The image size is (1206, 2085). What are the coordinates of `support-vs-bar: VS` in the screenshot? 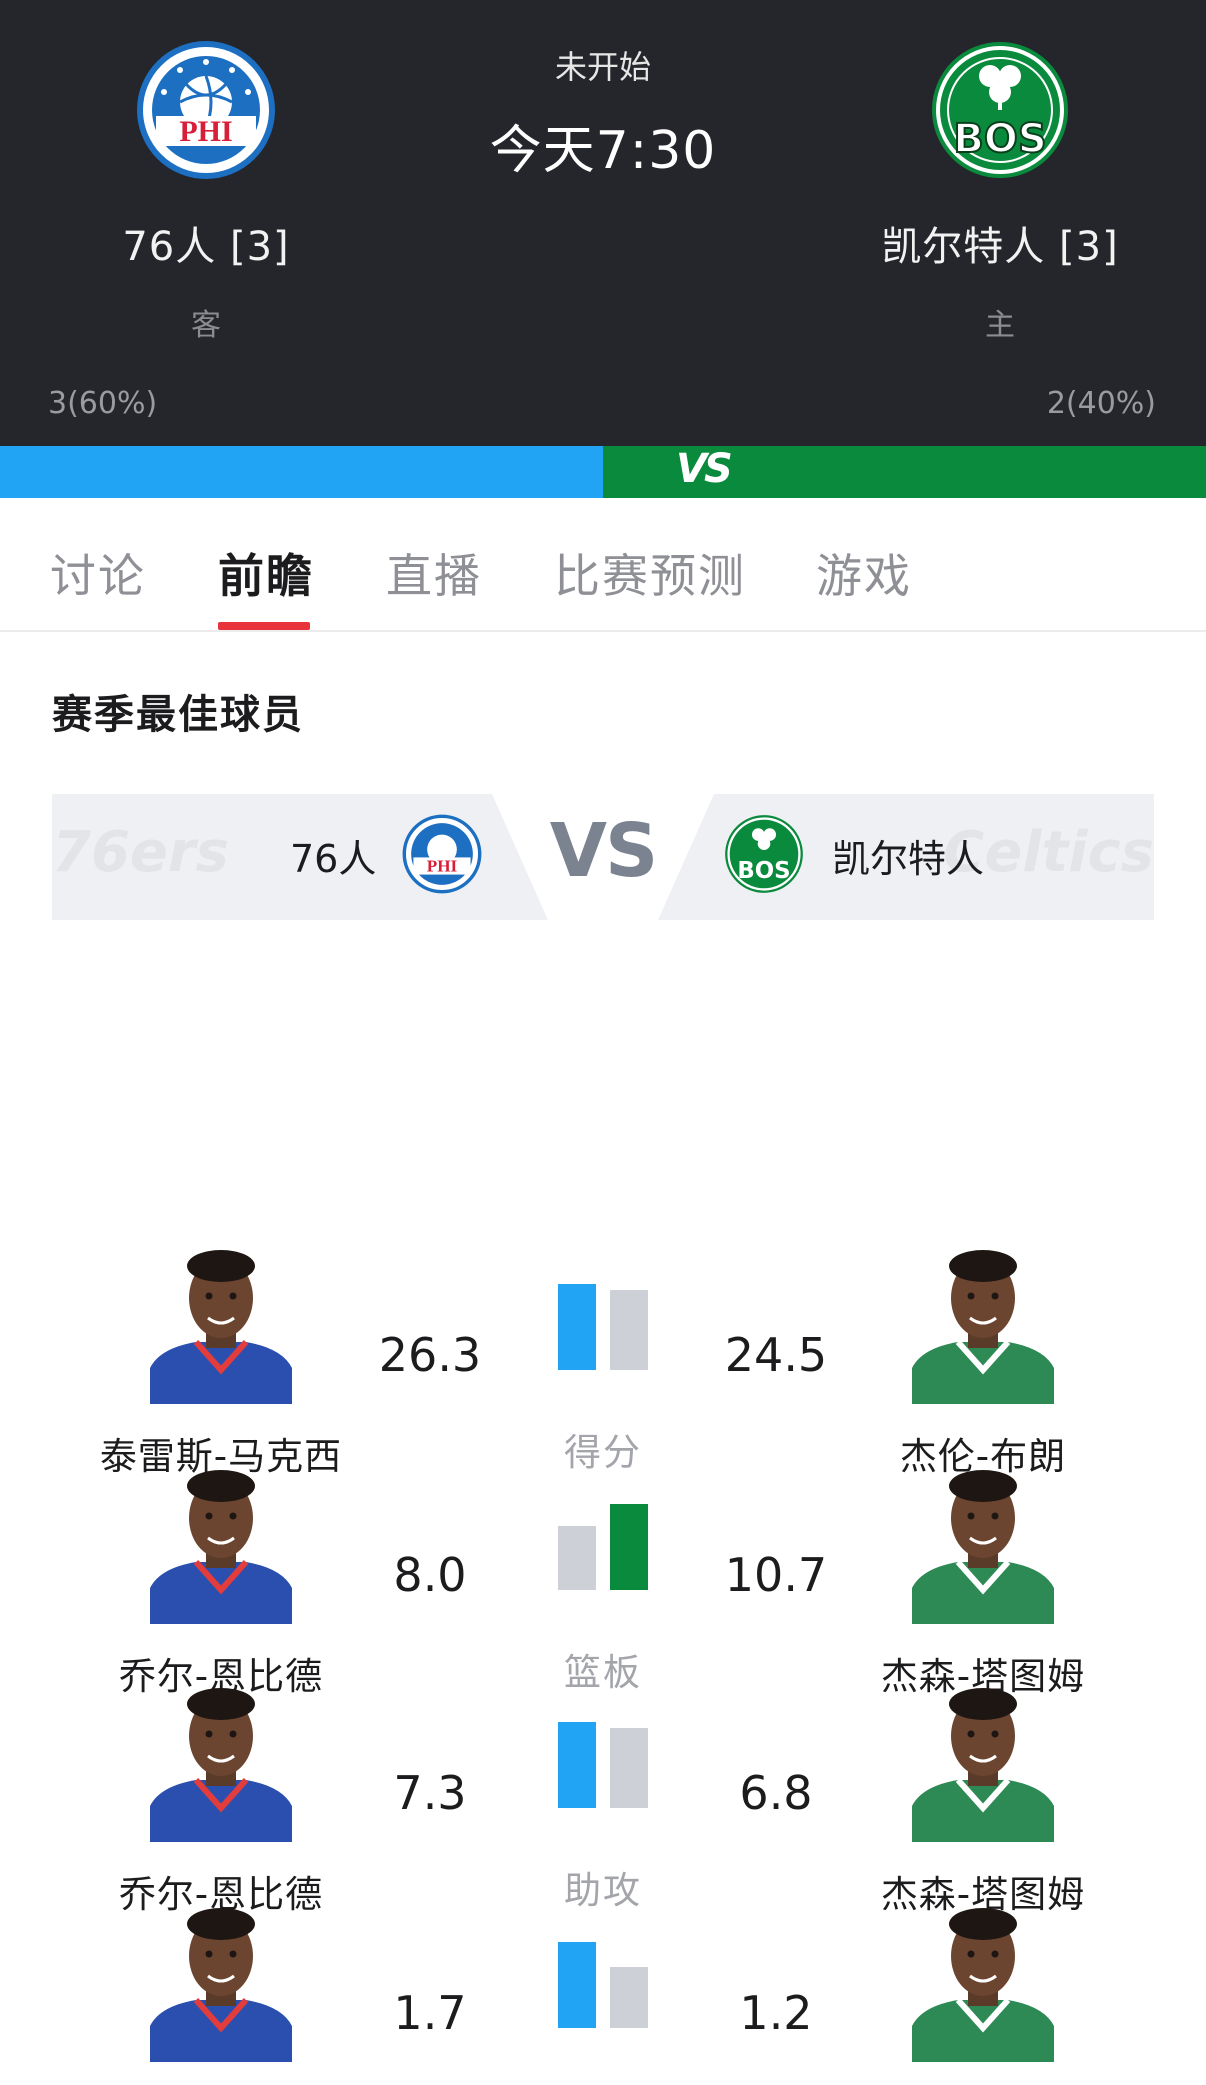 It's located at (603, 472).